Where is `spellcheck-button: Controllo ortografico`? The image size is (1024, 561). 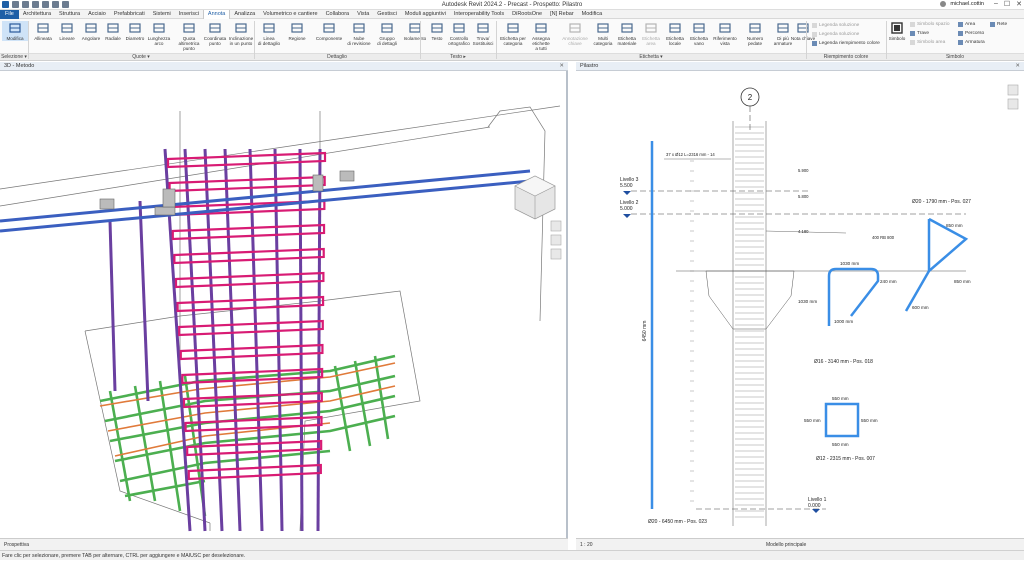
spellcheck-button: Controllo ortografico is located at coordinates (459, 33).